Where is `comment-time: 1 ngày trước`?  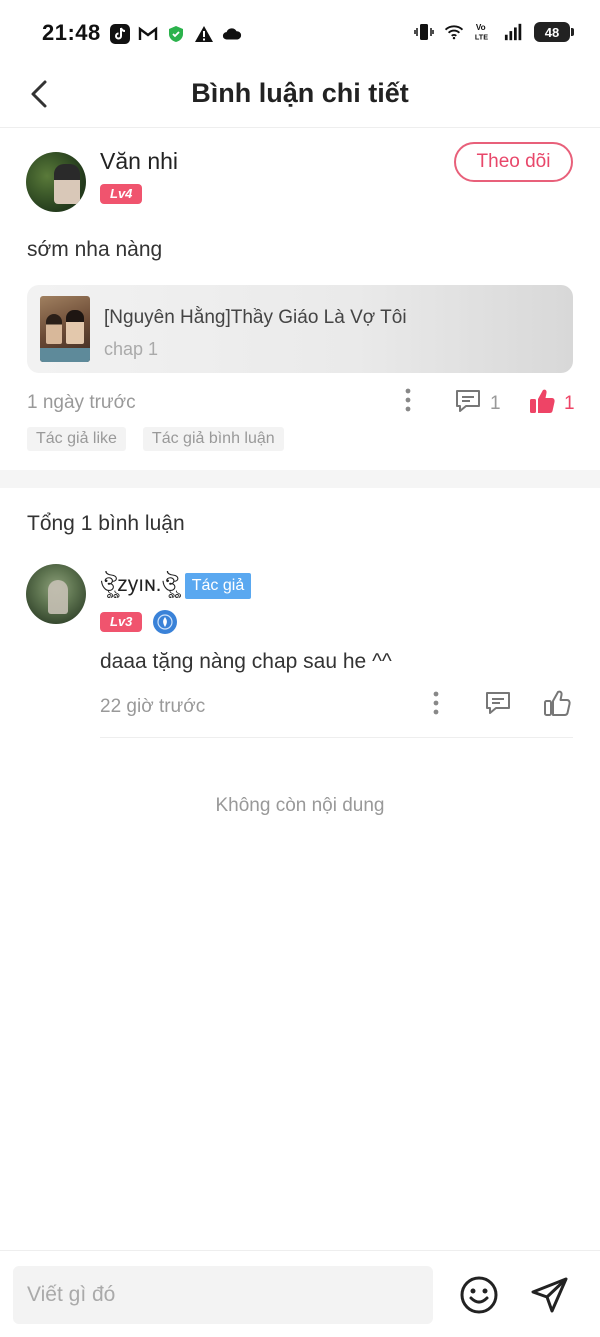 comment-time: 1 ngày trước is located at coordinates (81, 402).